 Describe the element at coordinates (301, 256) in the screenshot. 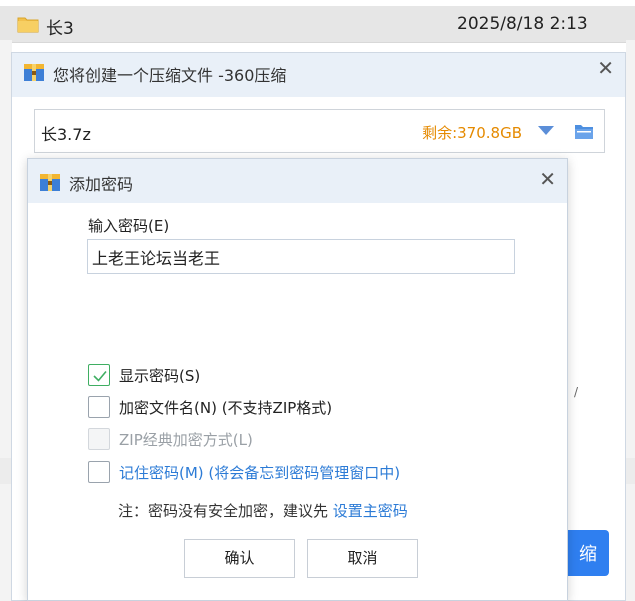

I see `password-input` at that location.